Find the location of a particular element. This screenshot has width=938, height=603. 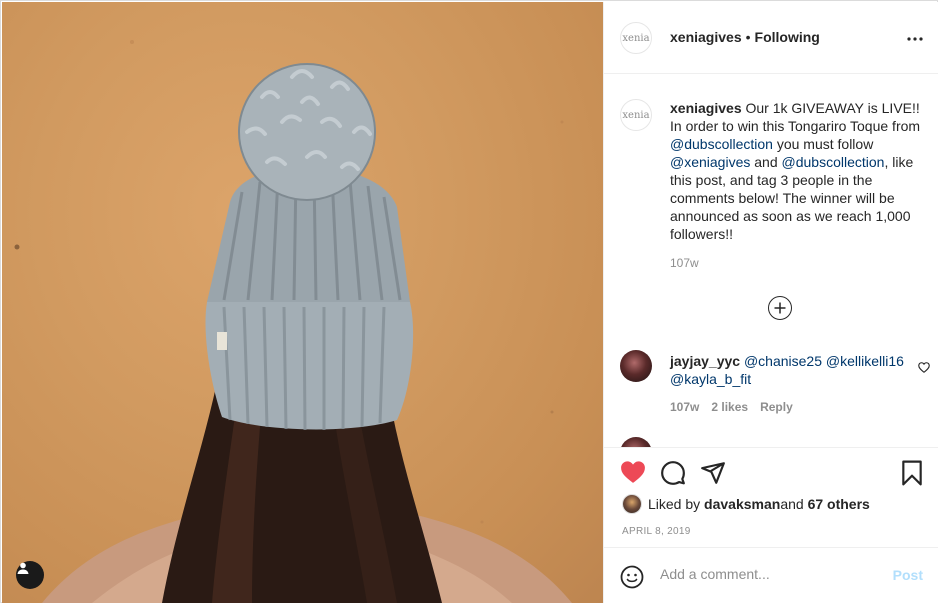

caption-username: xeniagives is located at coordinates (706, 108).